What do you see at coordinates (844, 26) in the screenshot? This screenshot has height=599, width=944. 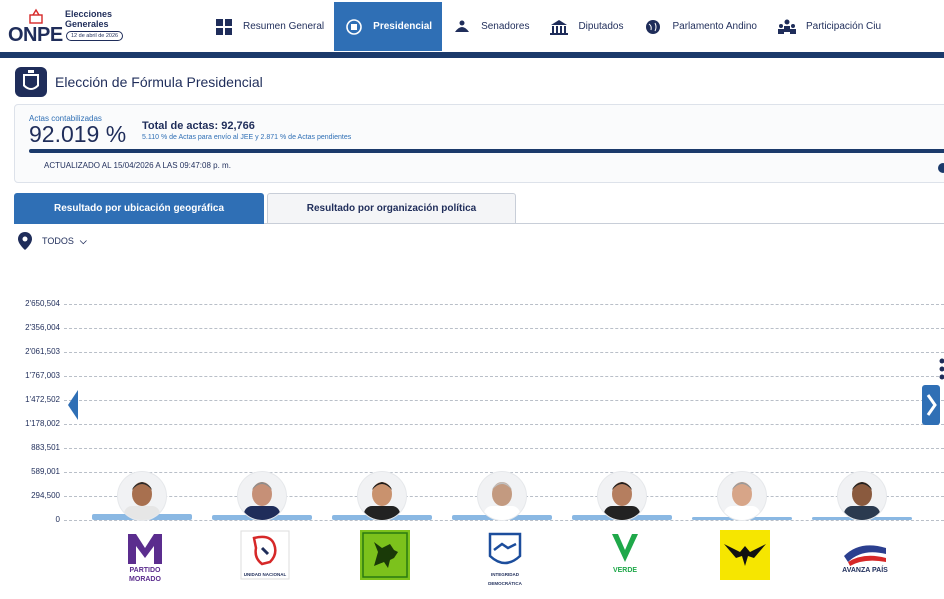 I see `nav-label: Participación Ciu` at bounding box center [844, 26].